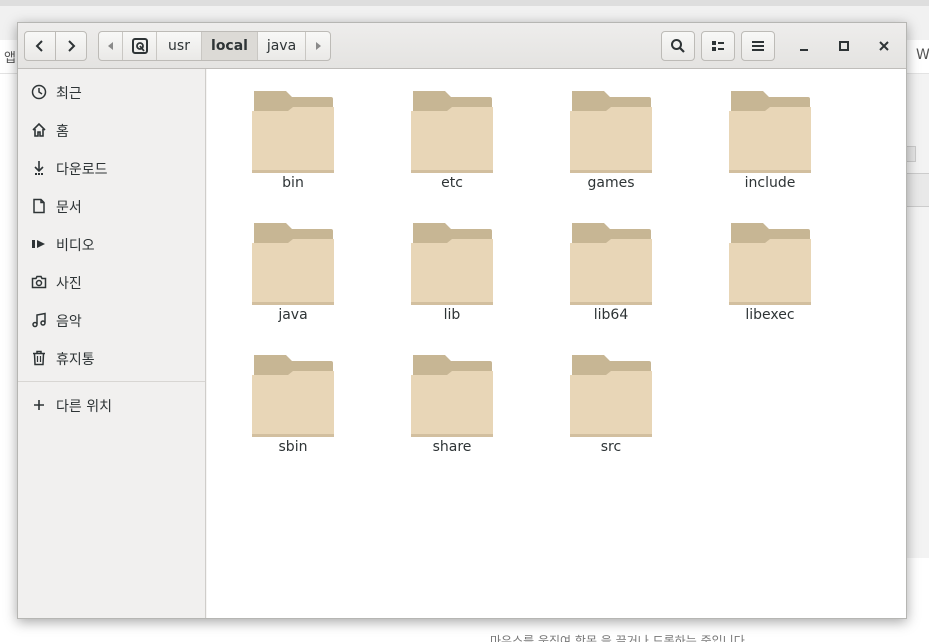  What do you see at coordinates (69, 94) in the screenshot?
I see `sidebar-item-label: 최근` at bounding box center [69, 94].